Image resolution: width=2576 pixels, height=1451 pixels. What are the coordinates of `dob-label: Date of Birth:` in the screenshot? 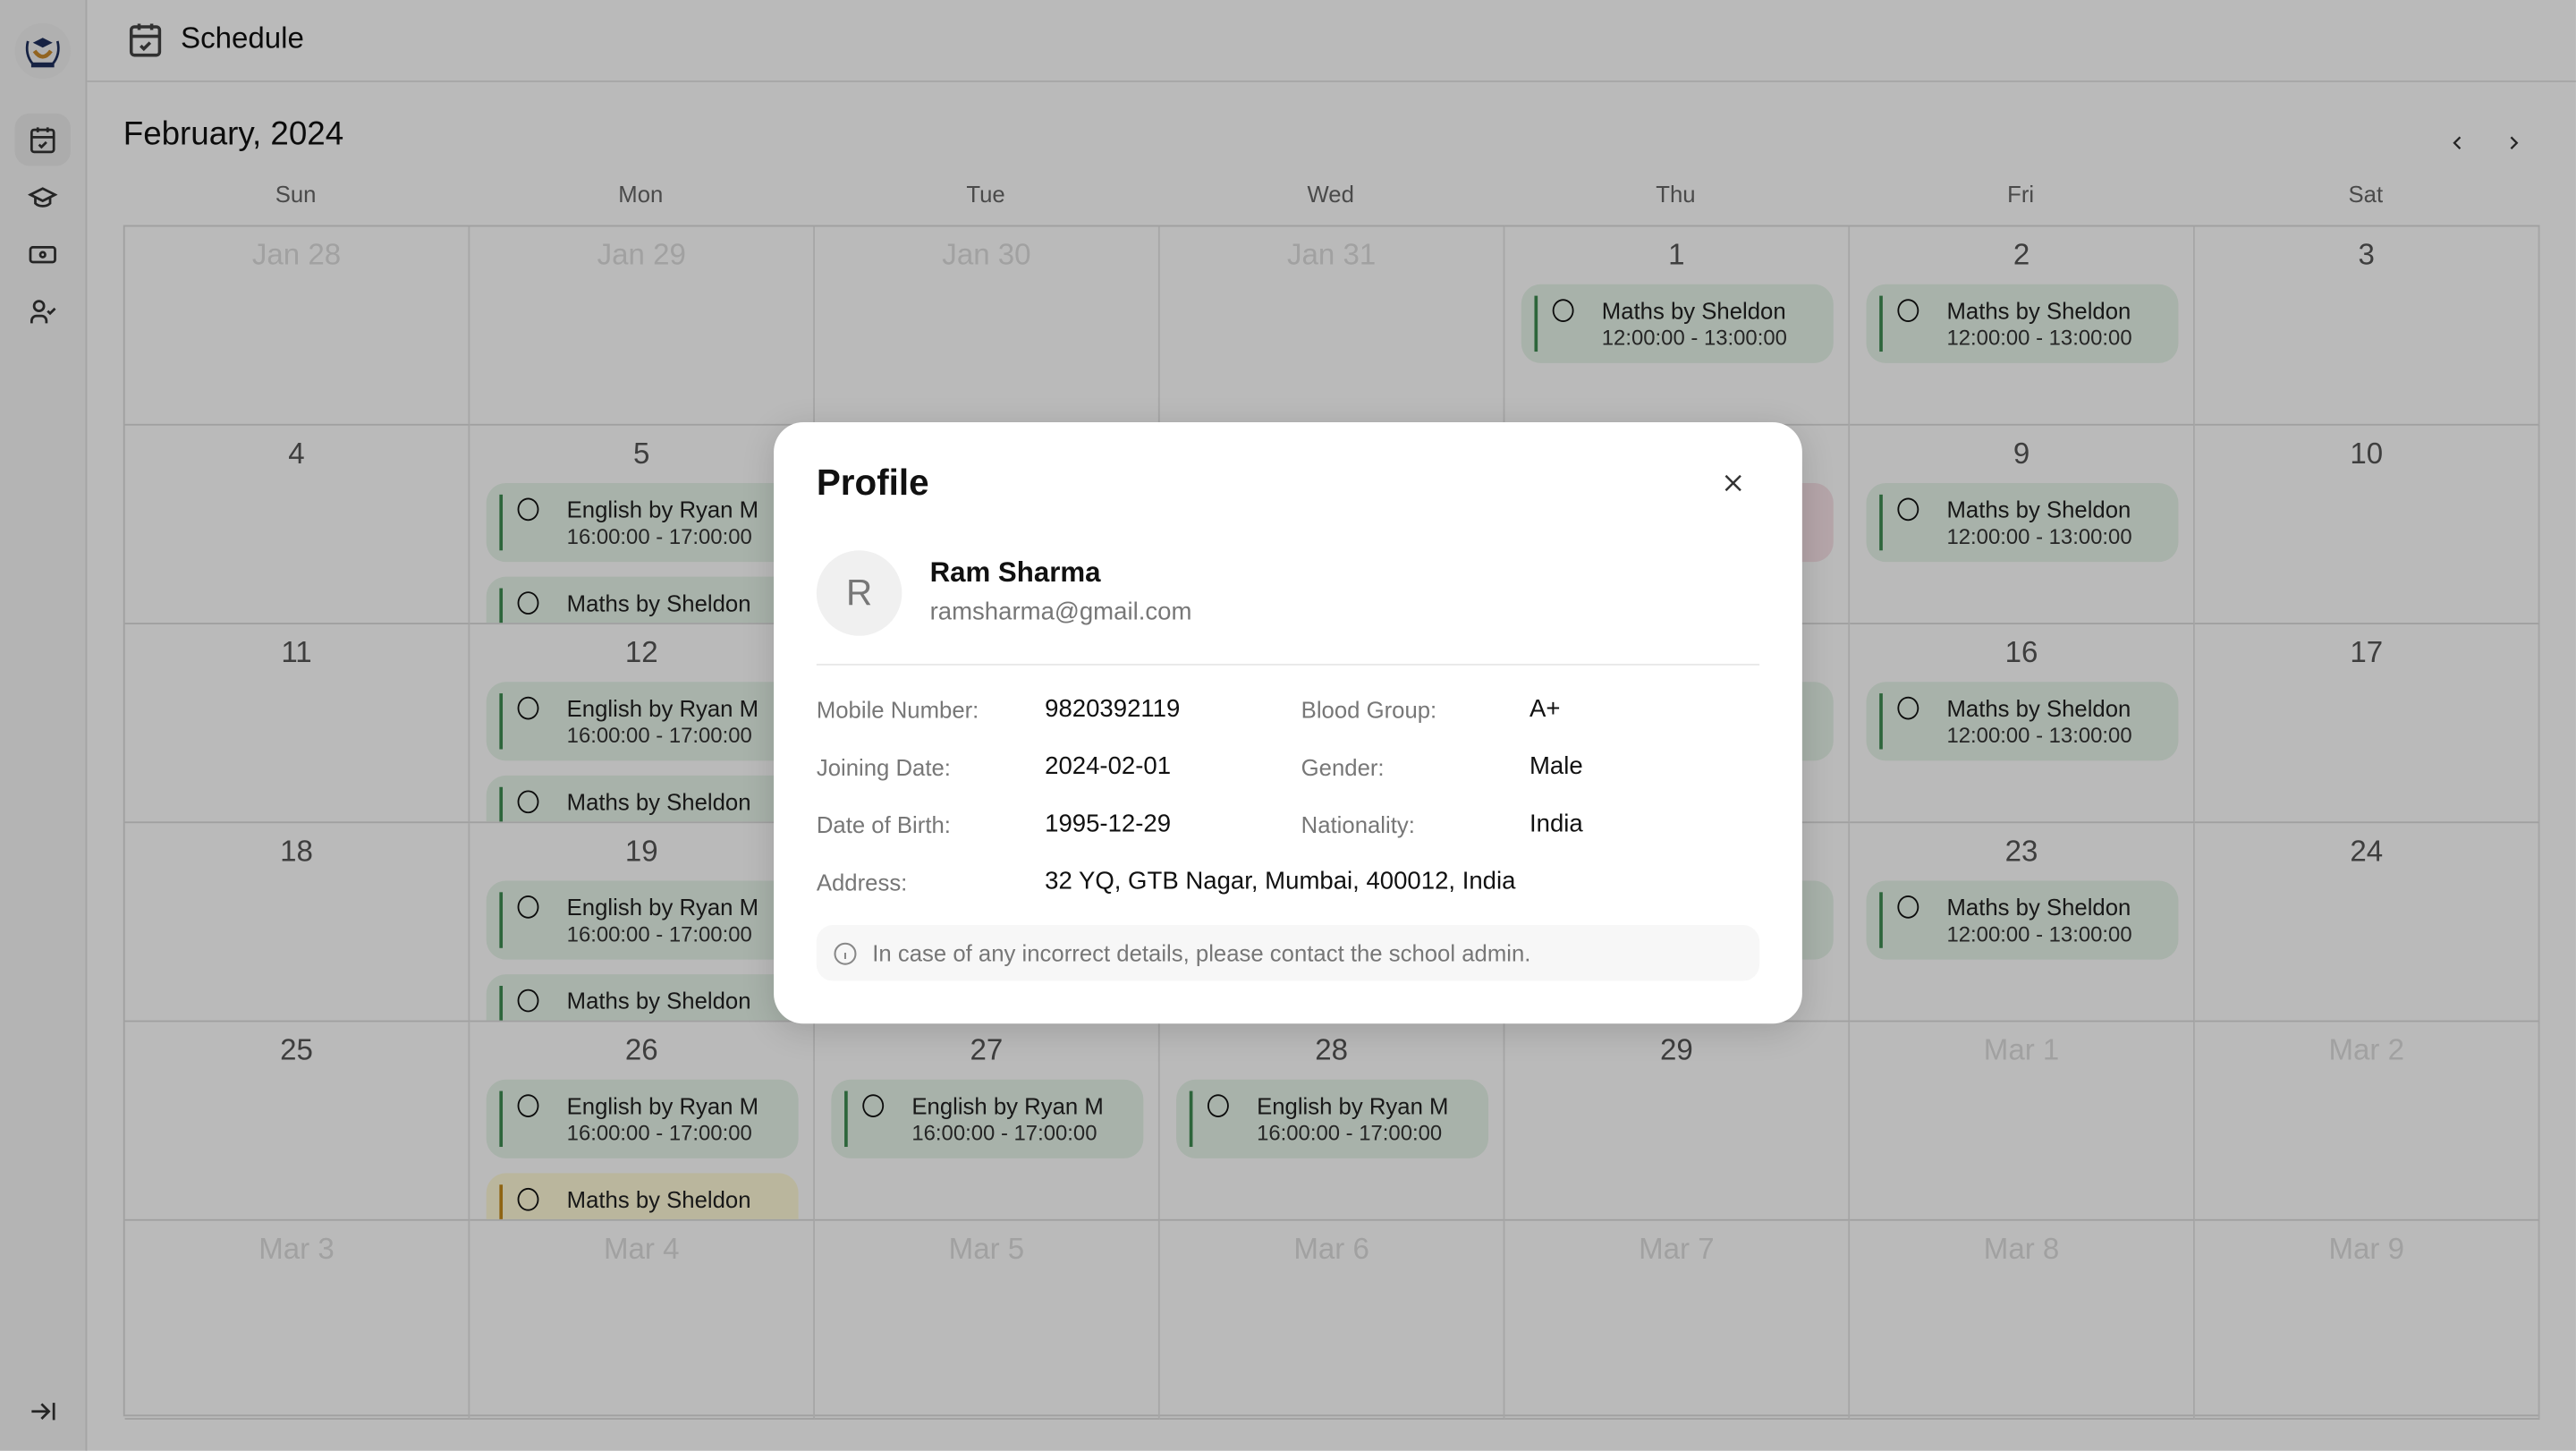 It's located at (883, 824).